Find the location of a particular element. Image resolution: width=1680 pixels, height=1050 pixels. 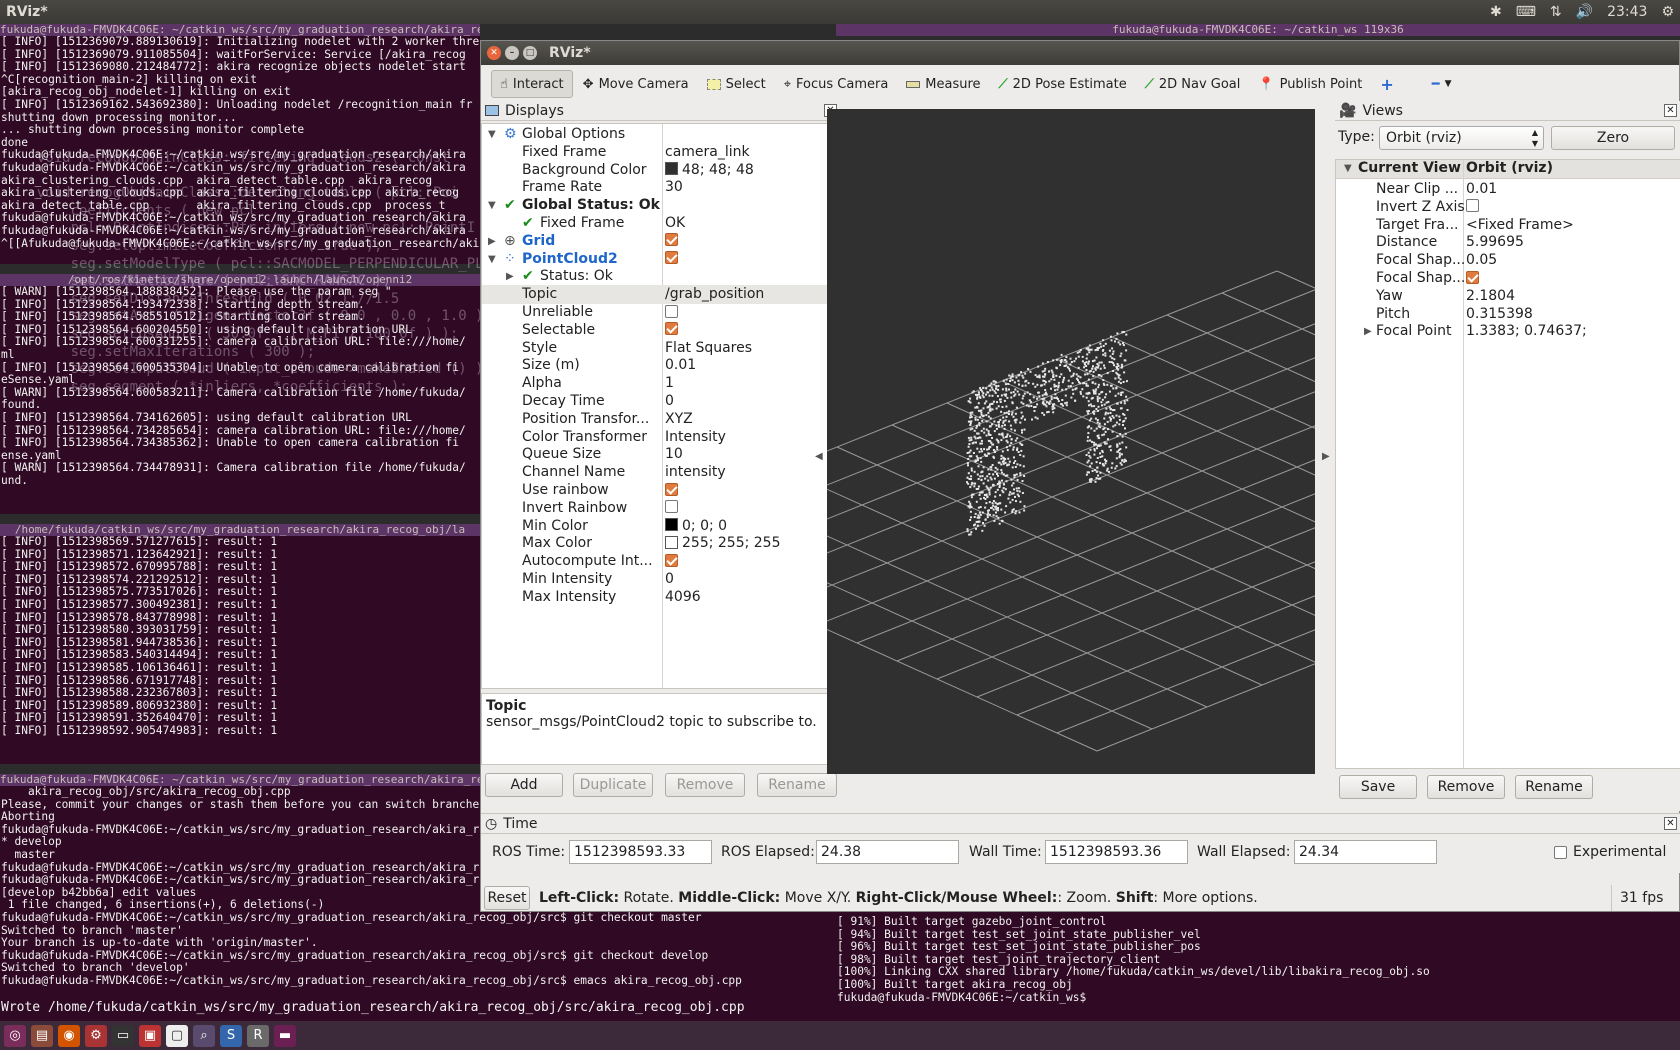

volume-icon: 🔊 is located at coordinates (1584, 12).